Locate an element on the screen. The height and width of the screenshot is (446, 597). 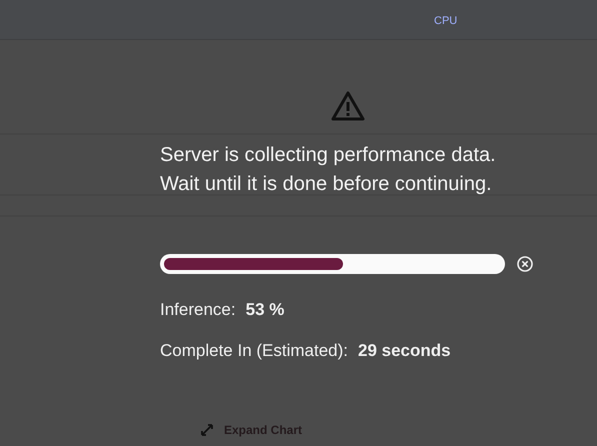
stat-line: Inference: 53 % is located at coordinates (222, 310).